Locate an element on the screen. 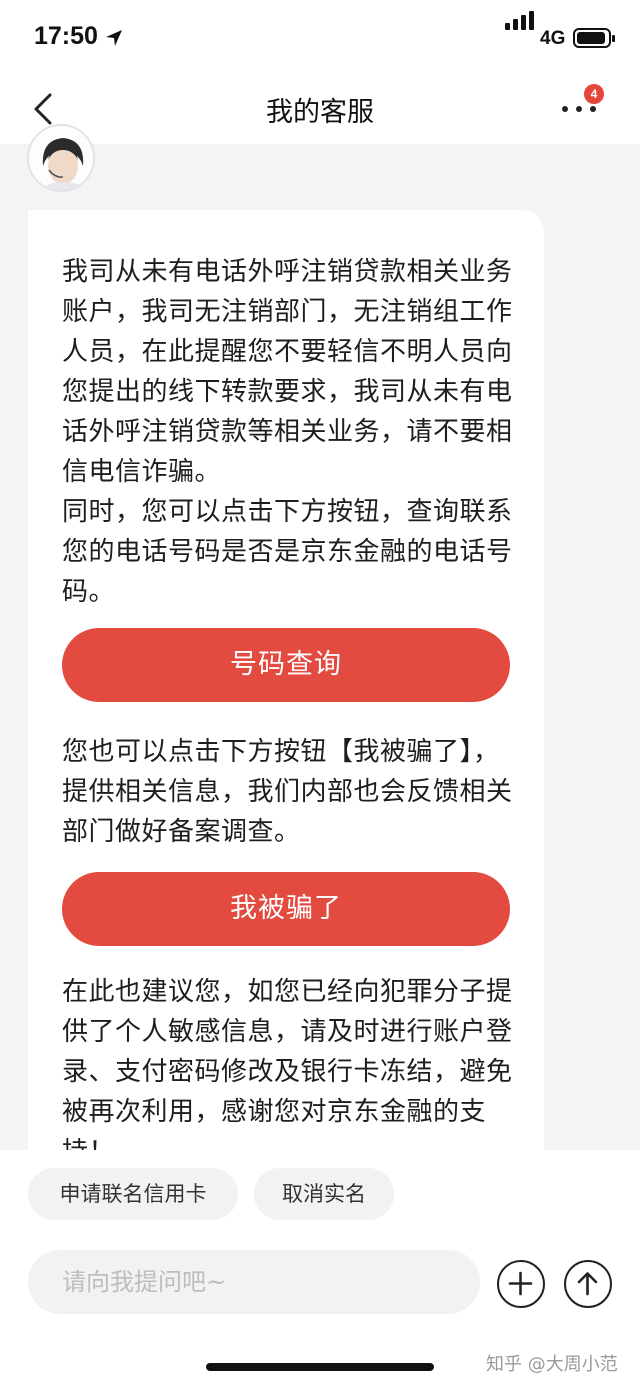  location-arrow-icon is located at coordinates (114, 38).